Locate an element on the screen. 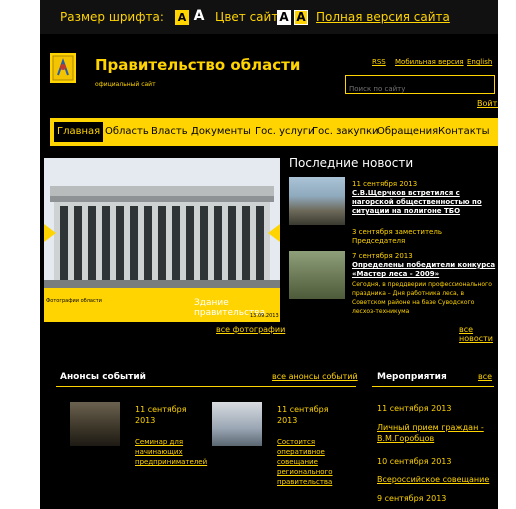 This screenshot has width=516, height=509. nav-item-documents: Документы is located at coordinates (221, 132).